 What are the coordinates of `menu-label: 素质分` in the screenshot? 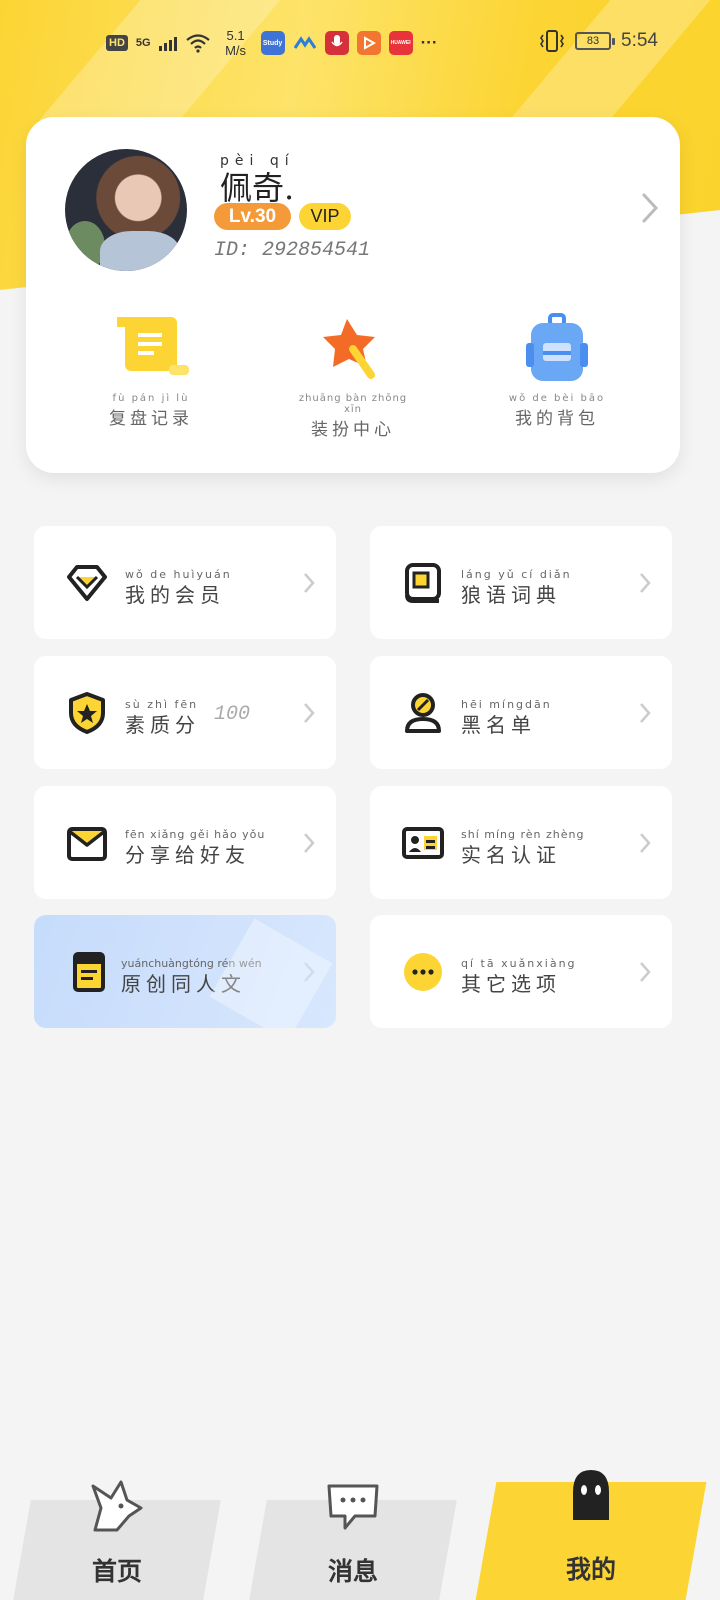 It's located at (162, 725).